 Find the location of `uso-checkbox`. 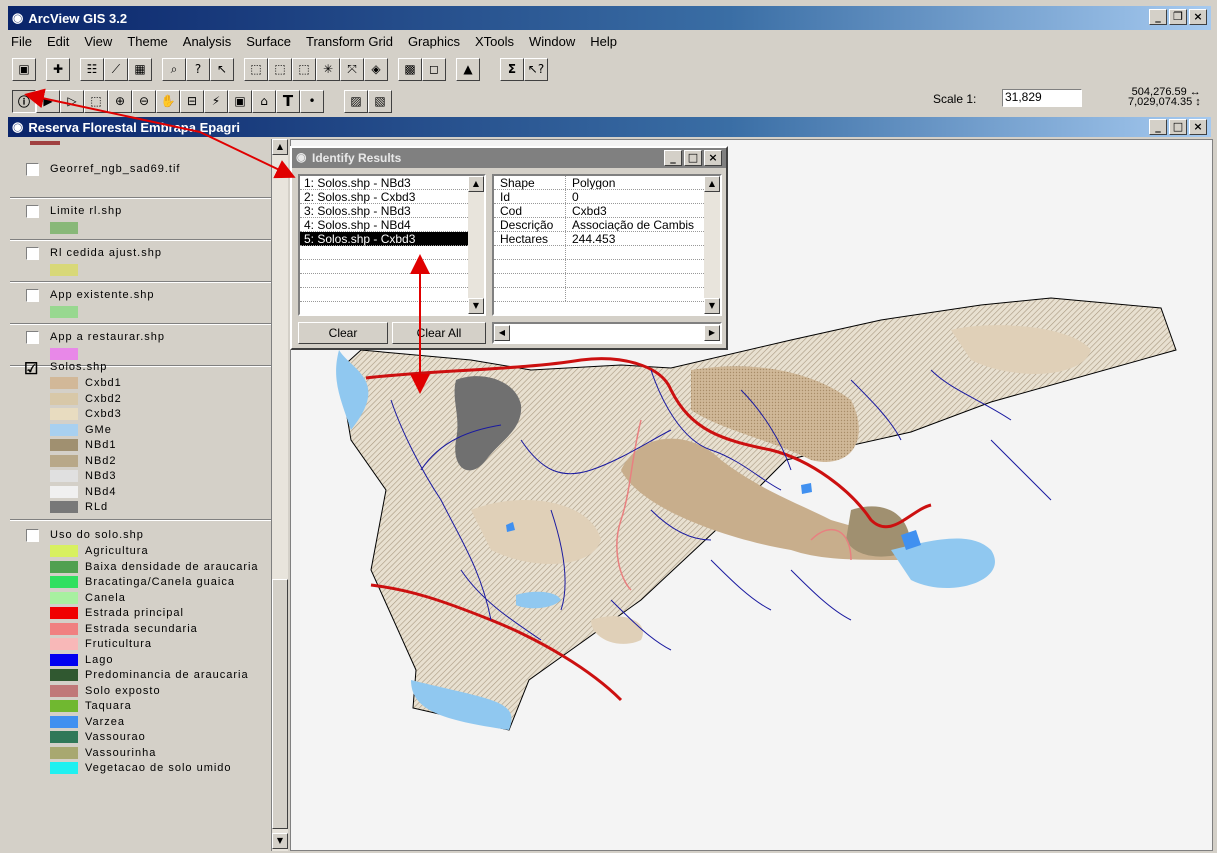

uso-checkbox is located at coordinates (32, 535).